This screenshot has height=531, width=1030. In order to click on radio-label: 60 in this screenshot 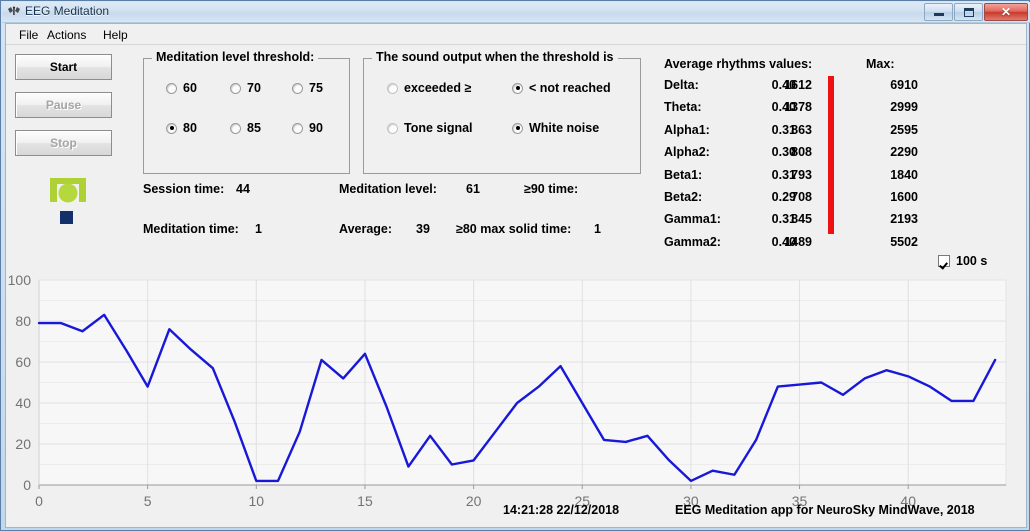, I will do `click(190, 88)`.